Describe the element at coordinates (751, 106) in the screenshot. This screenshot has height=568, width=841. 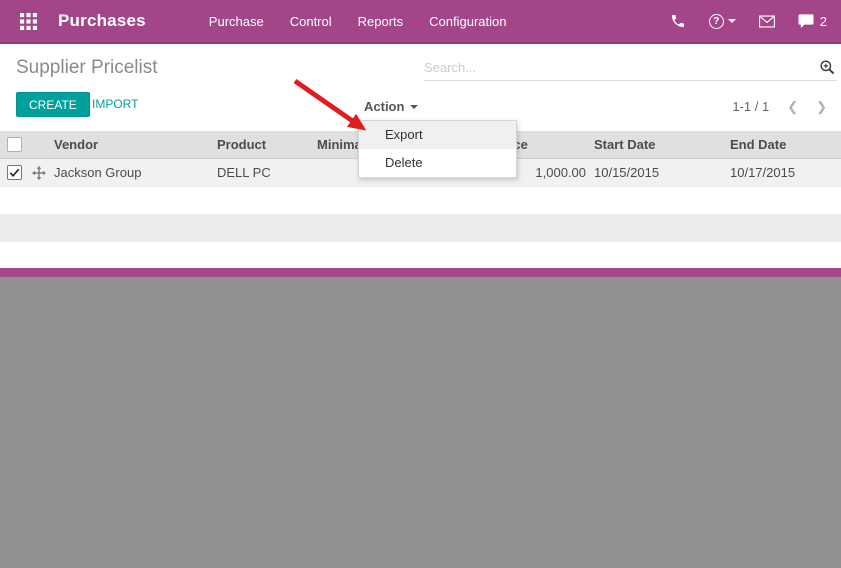
I see `pager-range: 1-1 / 1` at that location.